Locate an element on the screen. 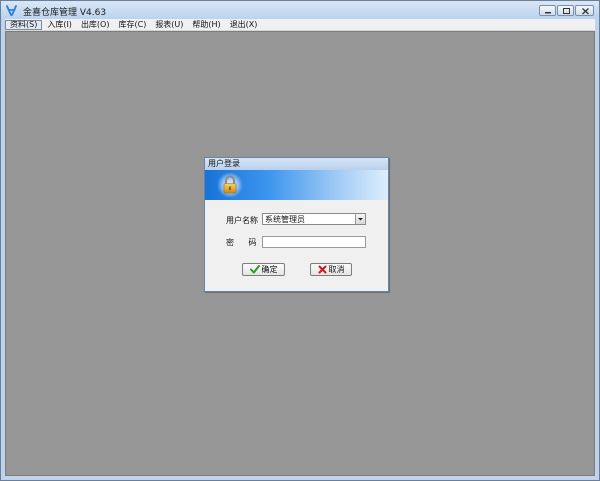 The image size is (600, 481). app-logo-icon is located at coordinates (11, 10).